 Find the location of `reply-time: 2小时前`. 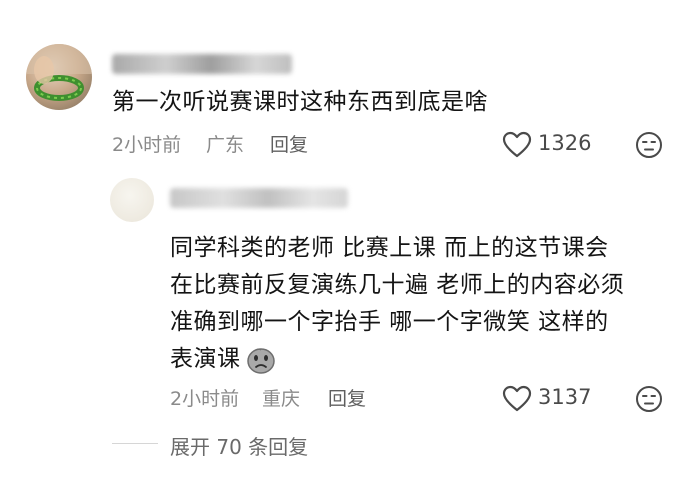

reply-time: 2小时前 is located at coordinates (205, 399).